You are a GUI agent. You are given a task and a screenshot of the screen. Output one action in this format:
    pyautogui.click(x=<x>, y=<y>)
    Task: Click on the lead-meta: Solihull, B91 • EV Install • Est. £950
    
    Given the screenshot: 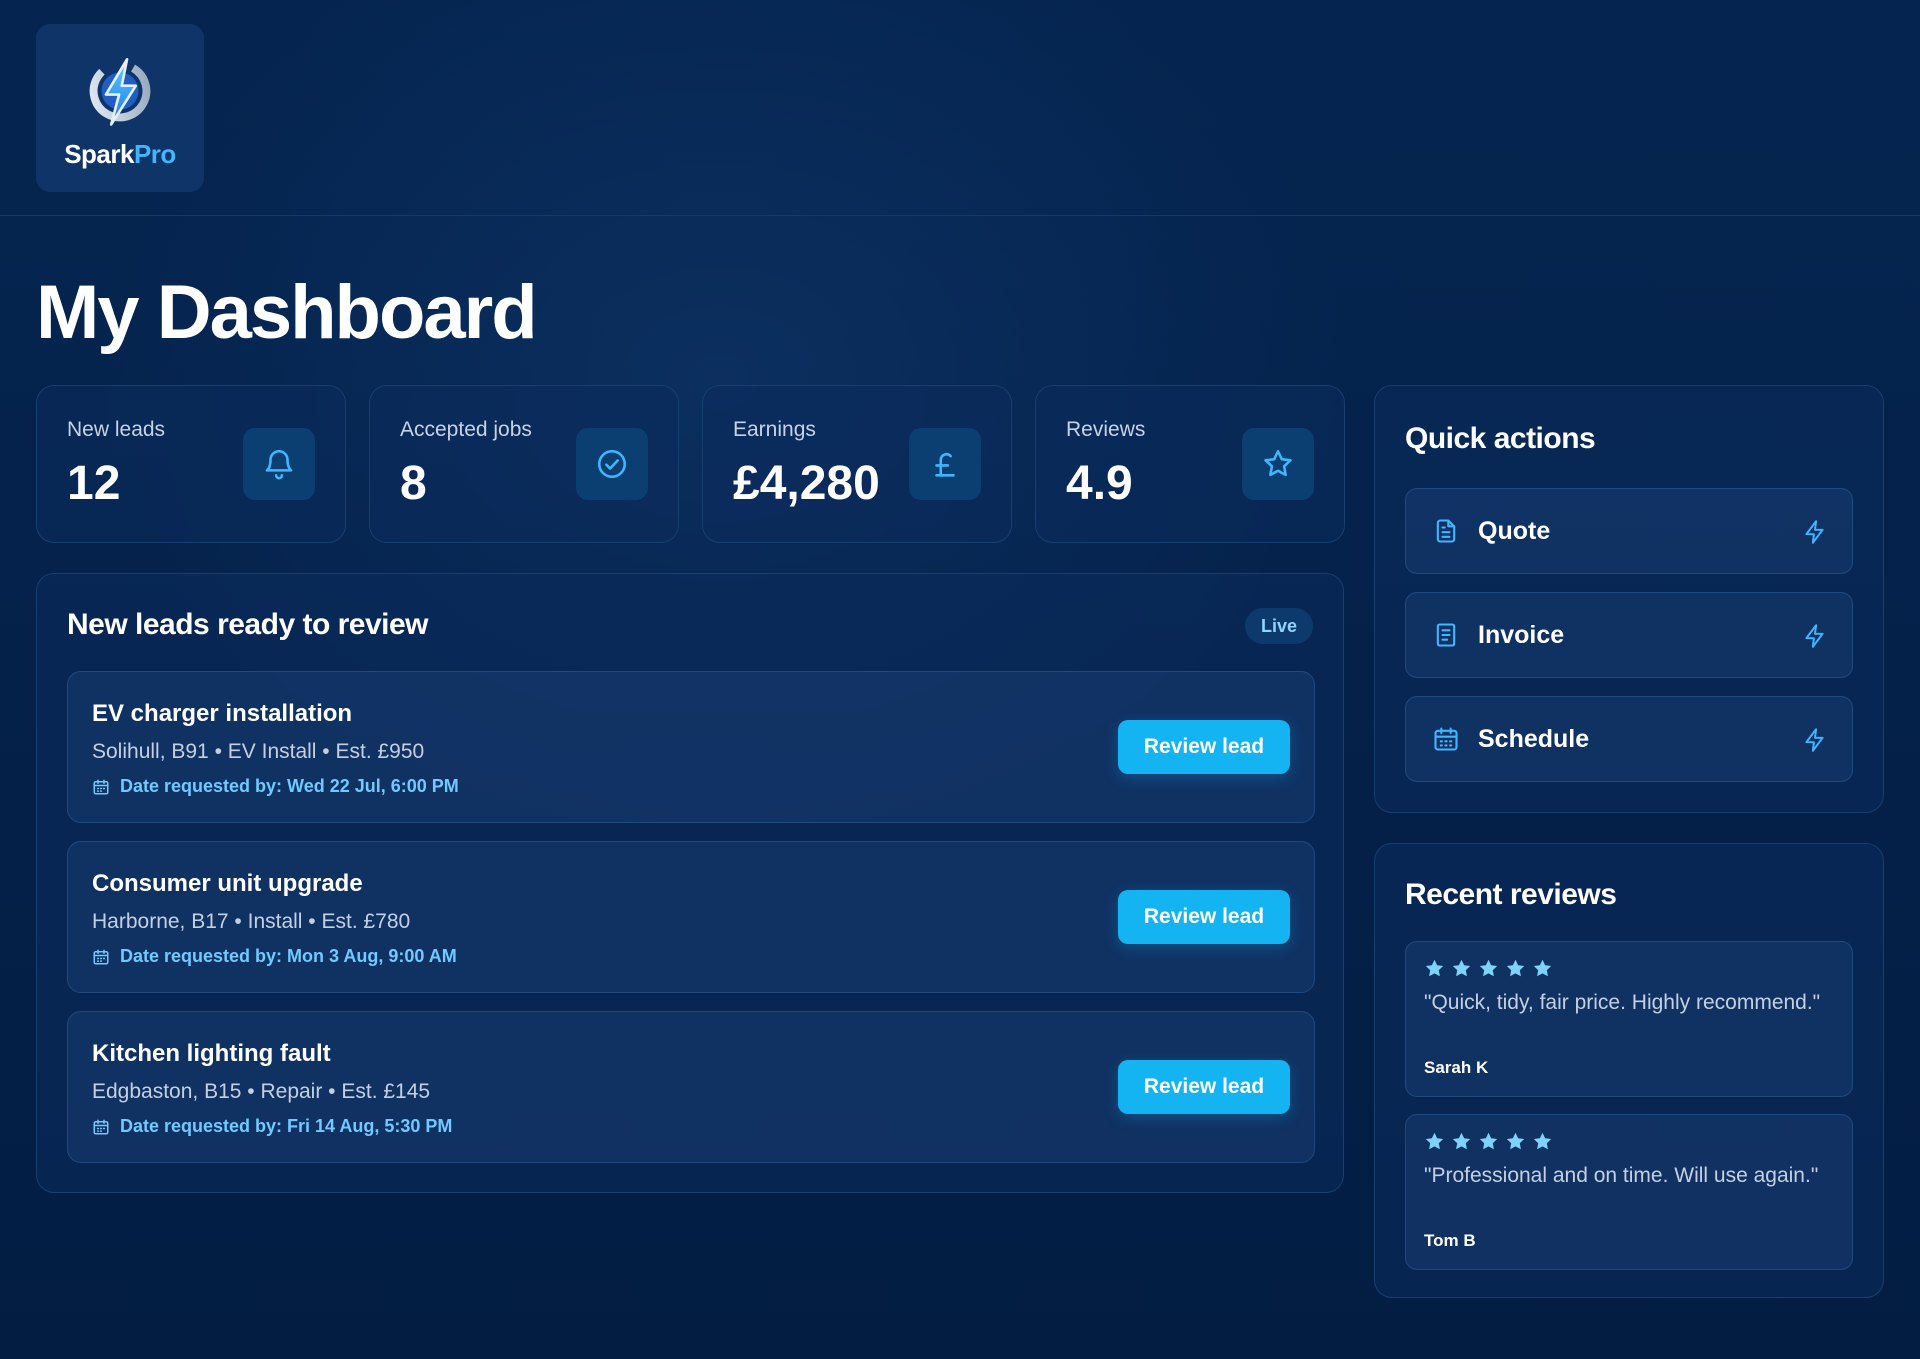 What is the action you would take?
    pyautogui.click(x=258, y=751)
    